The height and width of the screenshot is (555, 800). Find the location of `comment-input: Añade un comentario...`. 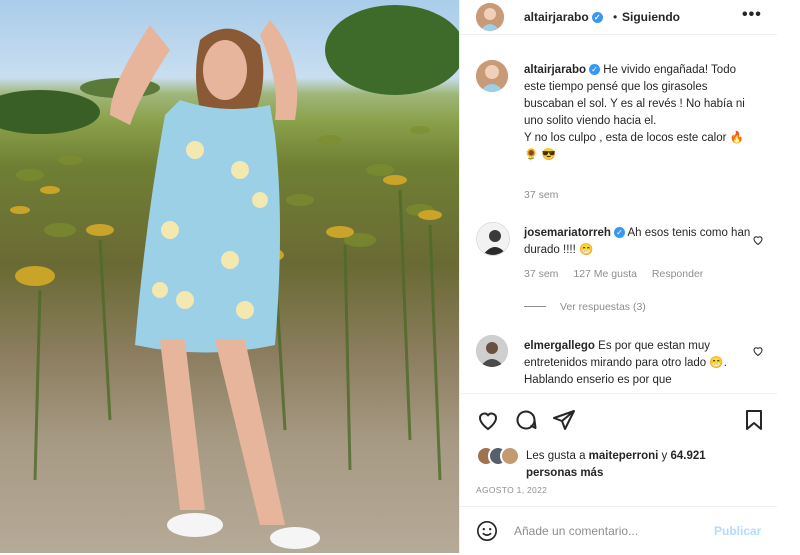

comment-input: Añade un comentario... is located at coordinates (576, 531).